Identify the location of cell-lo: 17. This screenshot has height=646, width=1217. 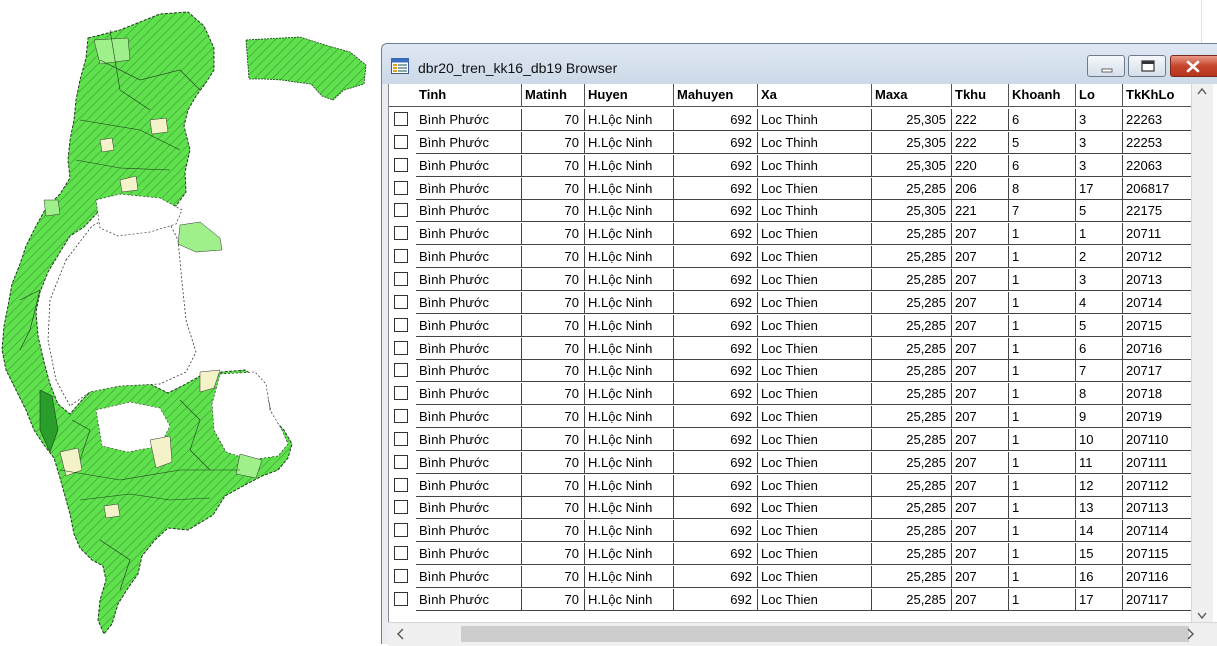
(1099, 599).